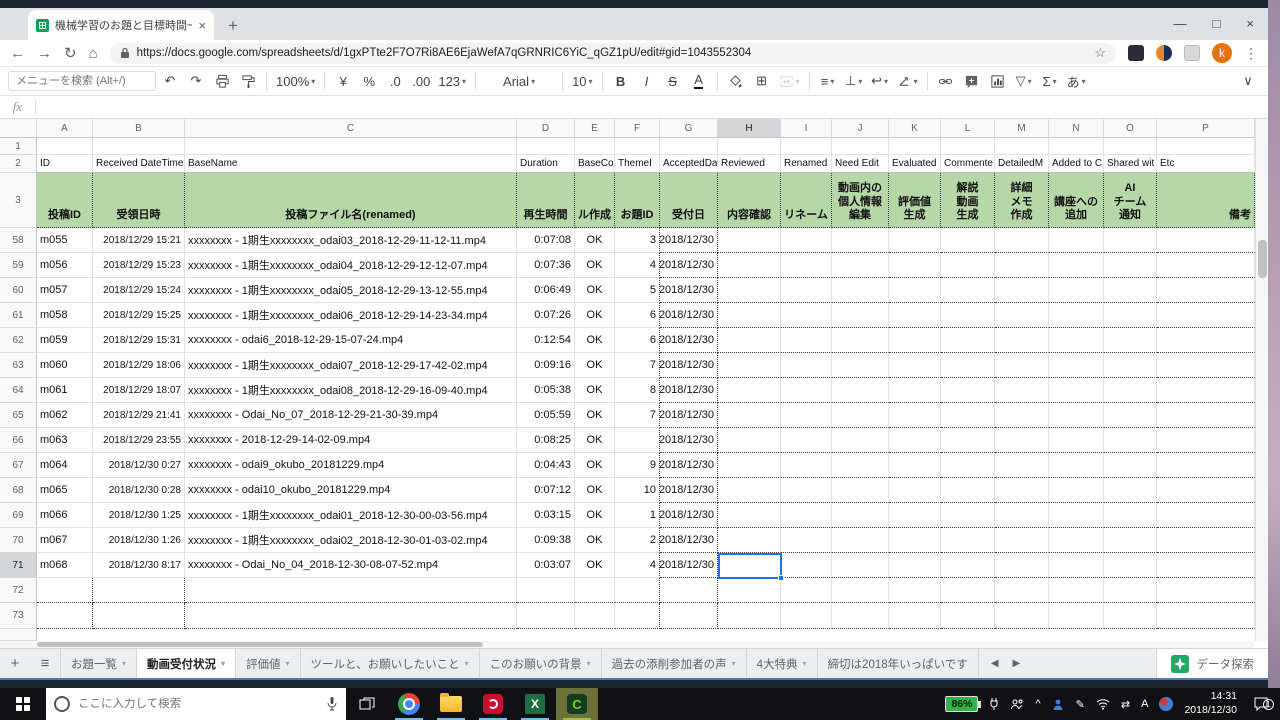  I want to click on column-header-D: D, so click(546, 128).